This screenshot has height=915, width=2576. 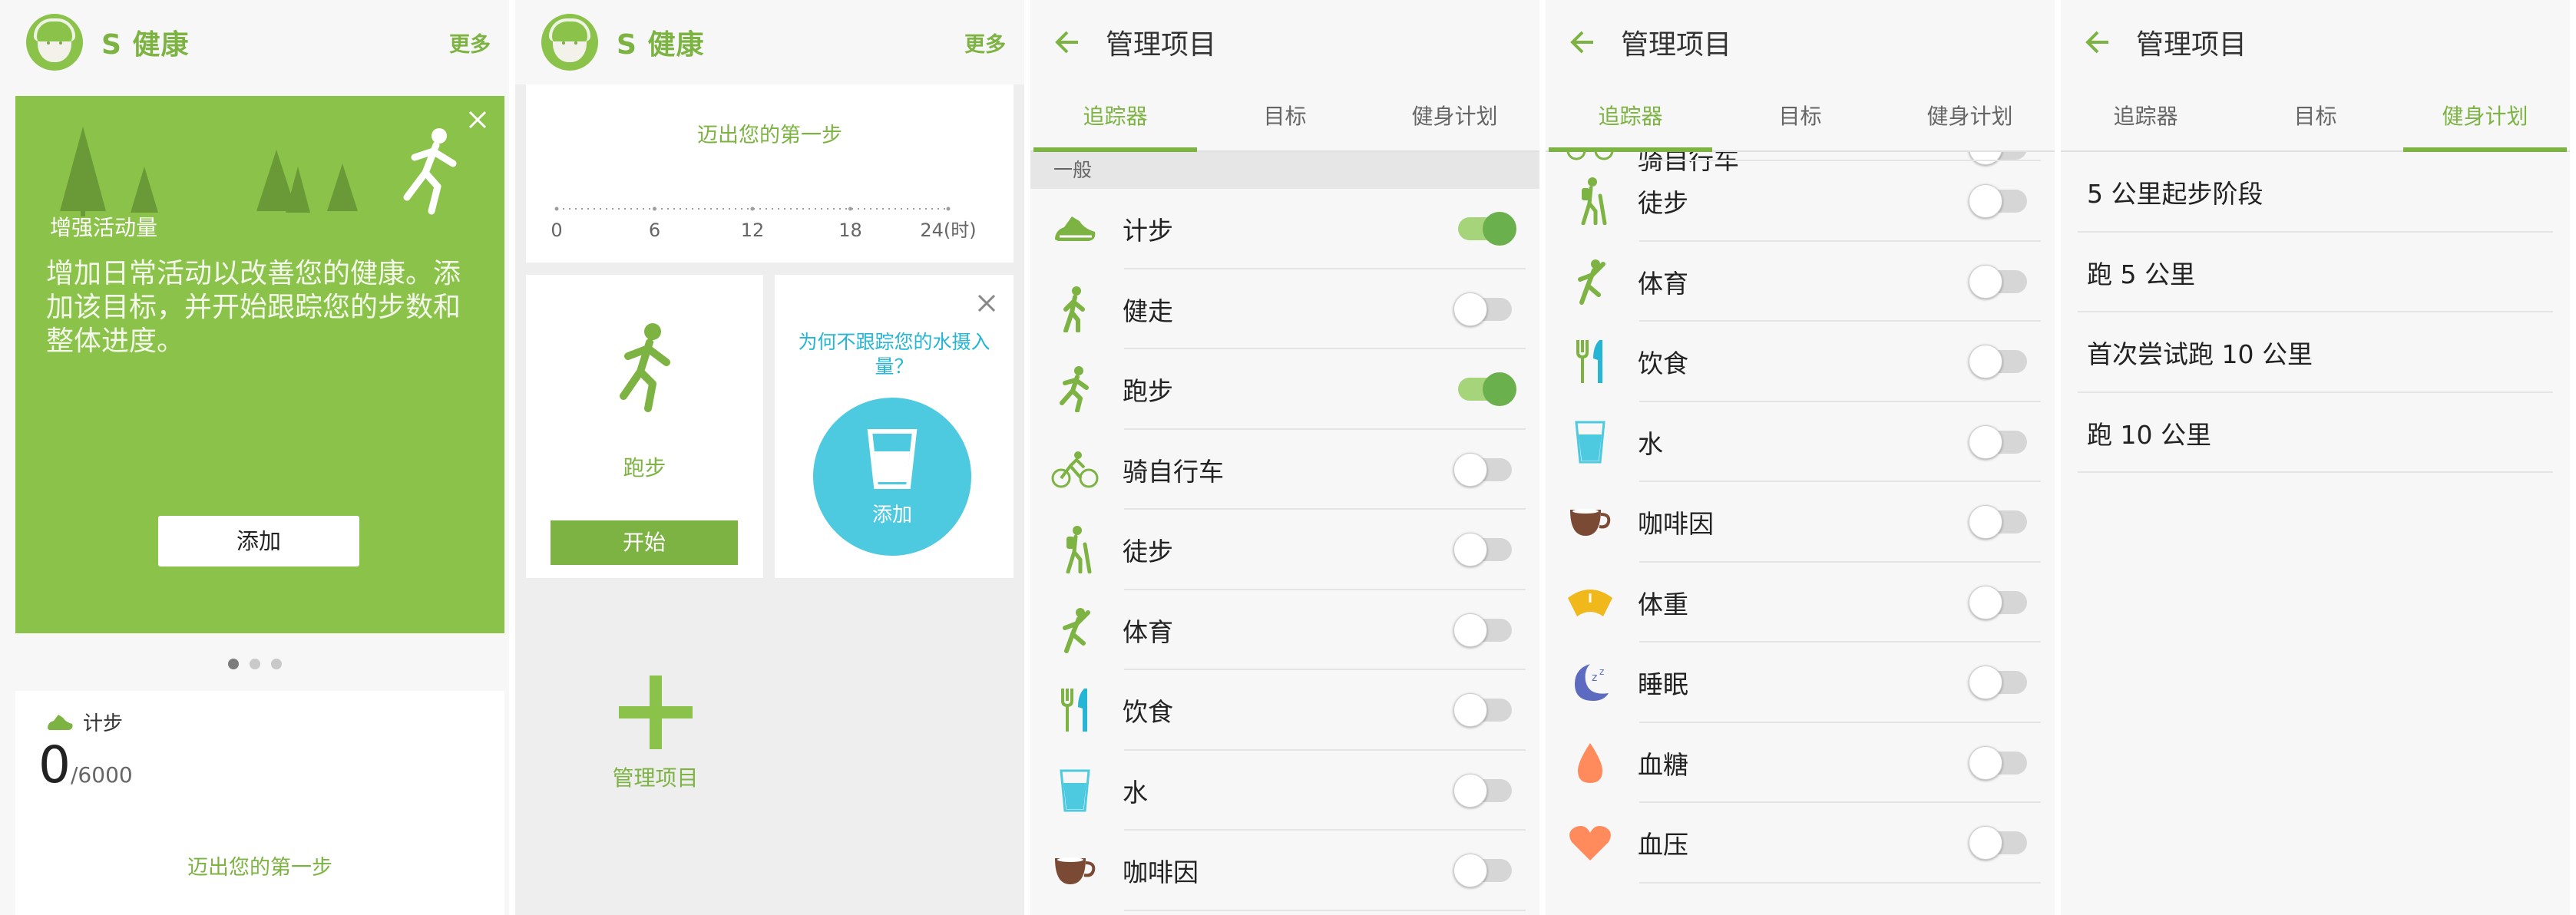 What do you see at coordinates (145, 45) in the screenshot?
I see `app-title: S 健康` at bounding box center [145, 45].